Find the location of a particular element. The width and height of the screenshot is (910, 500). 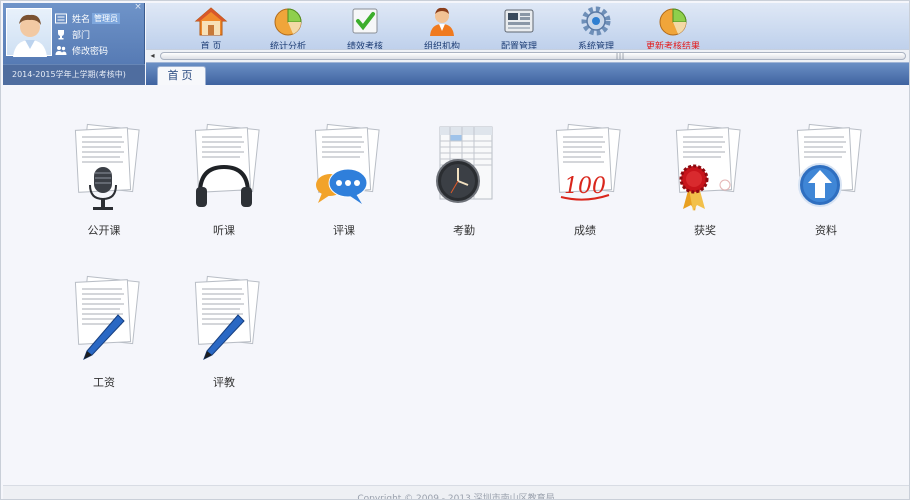

scrollbar-thumb: ||| is located at coordinates (533, 56).